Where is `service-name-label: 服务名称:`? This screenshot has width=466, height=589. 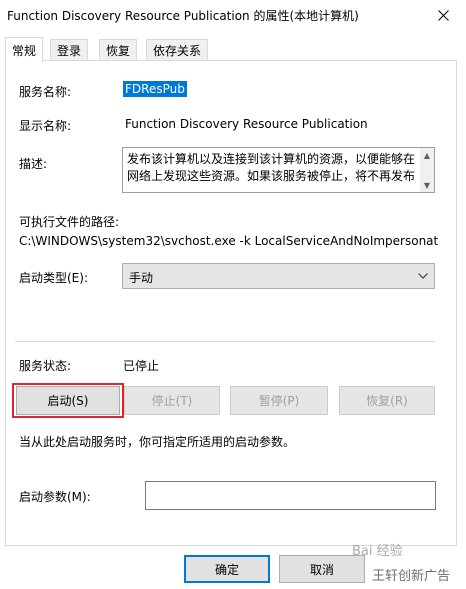
service-name-label: 服务名称: is located at coordinates (45, 92).